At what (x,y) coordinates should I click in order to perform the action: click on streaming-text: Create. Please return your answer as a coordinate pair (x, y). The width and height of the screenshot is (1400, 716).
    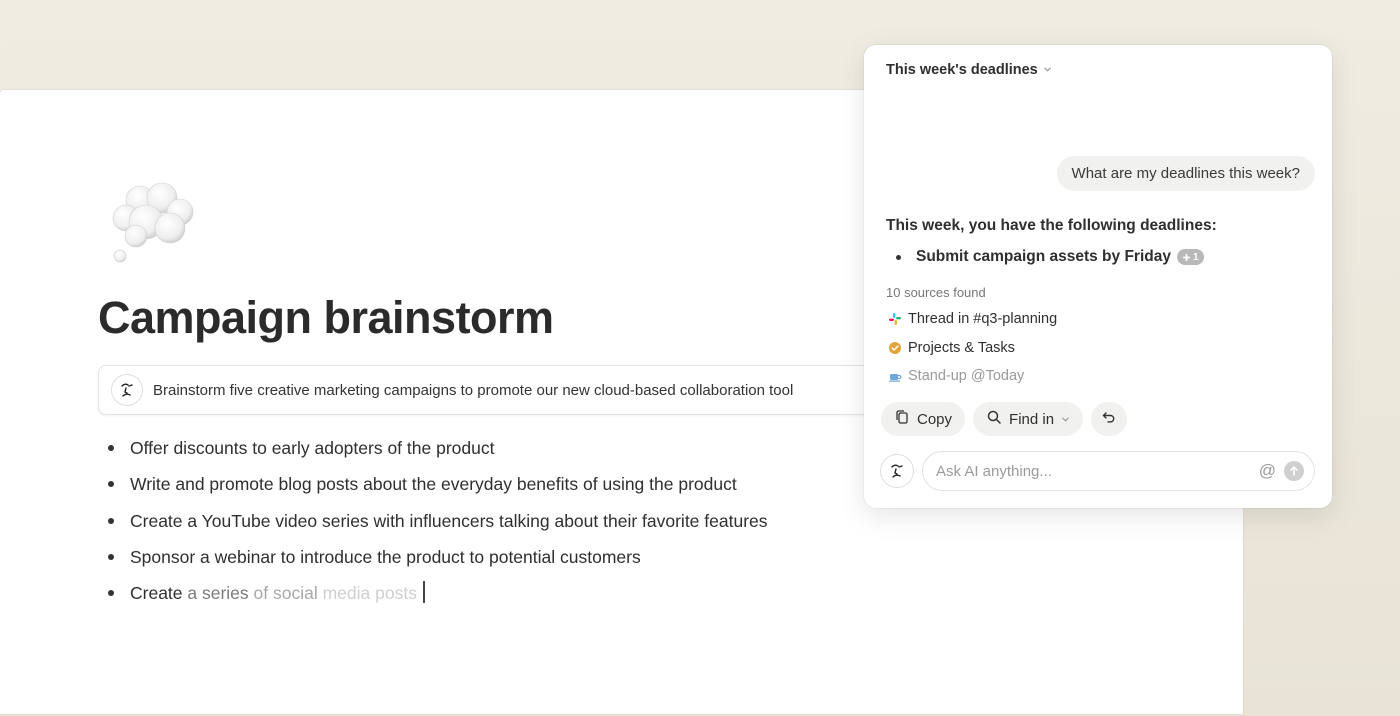
    Looking at the image, I should click on (156, 593).